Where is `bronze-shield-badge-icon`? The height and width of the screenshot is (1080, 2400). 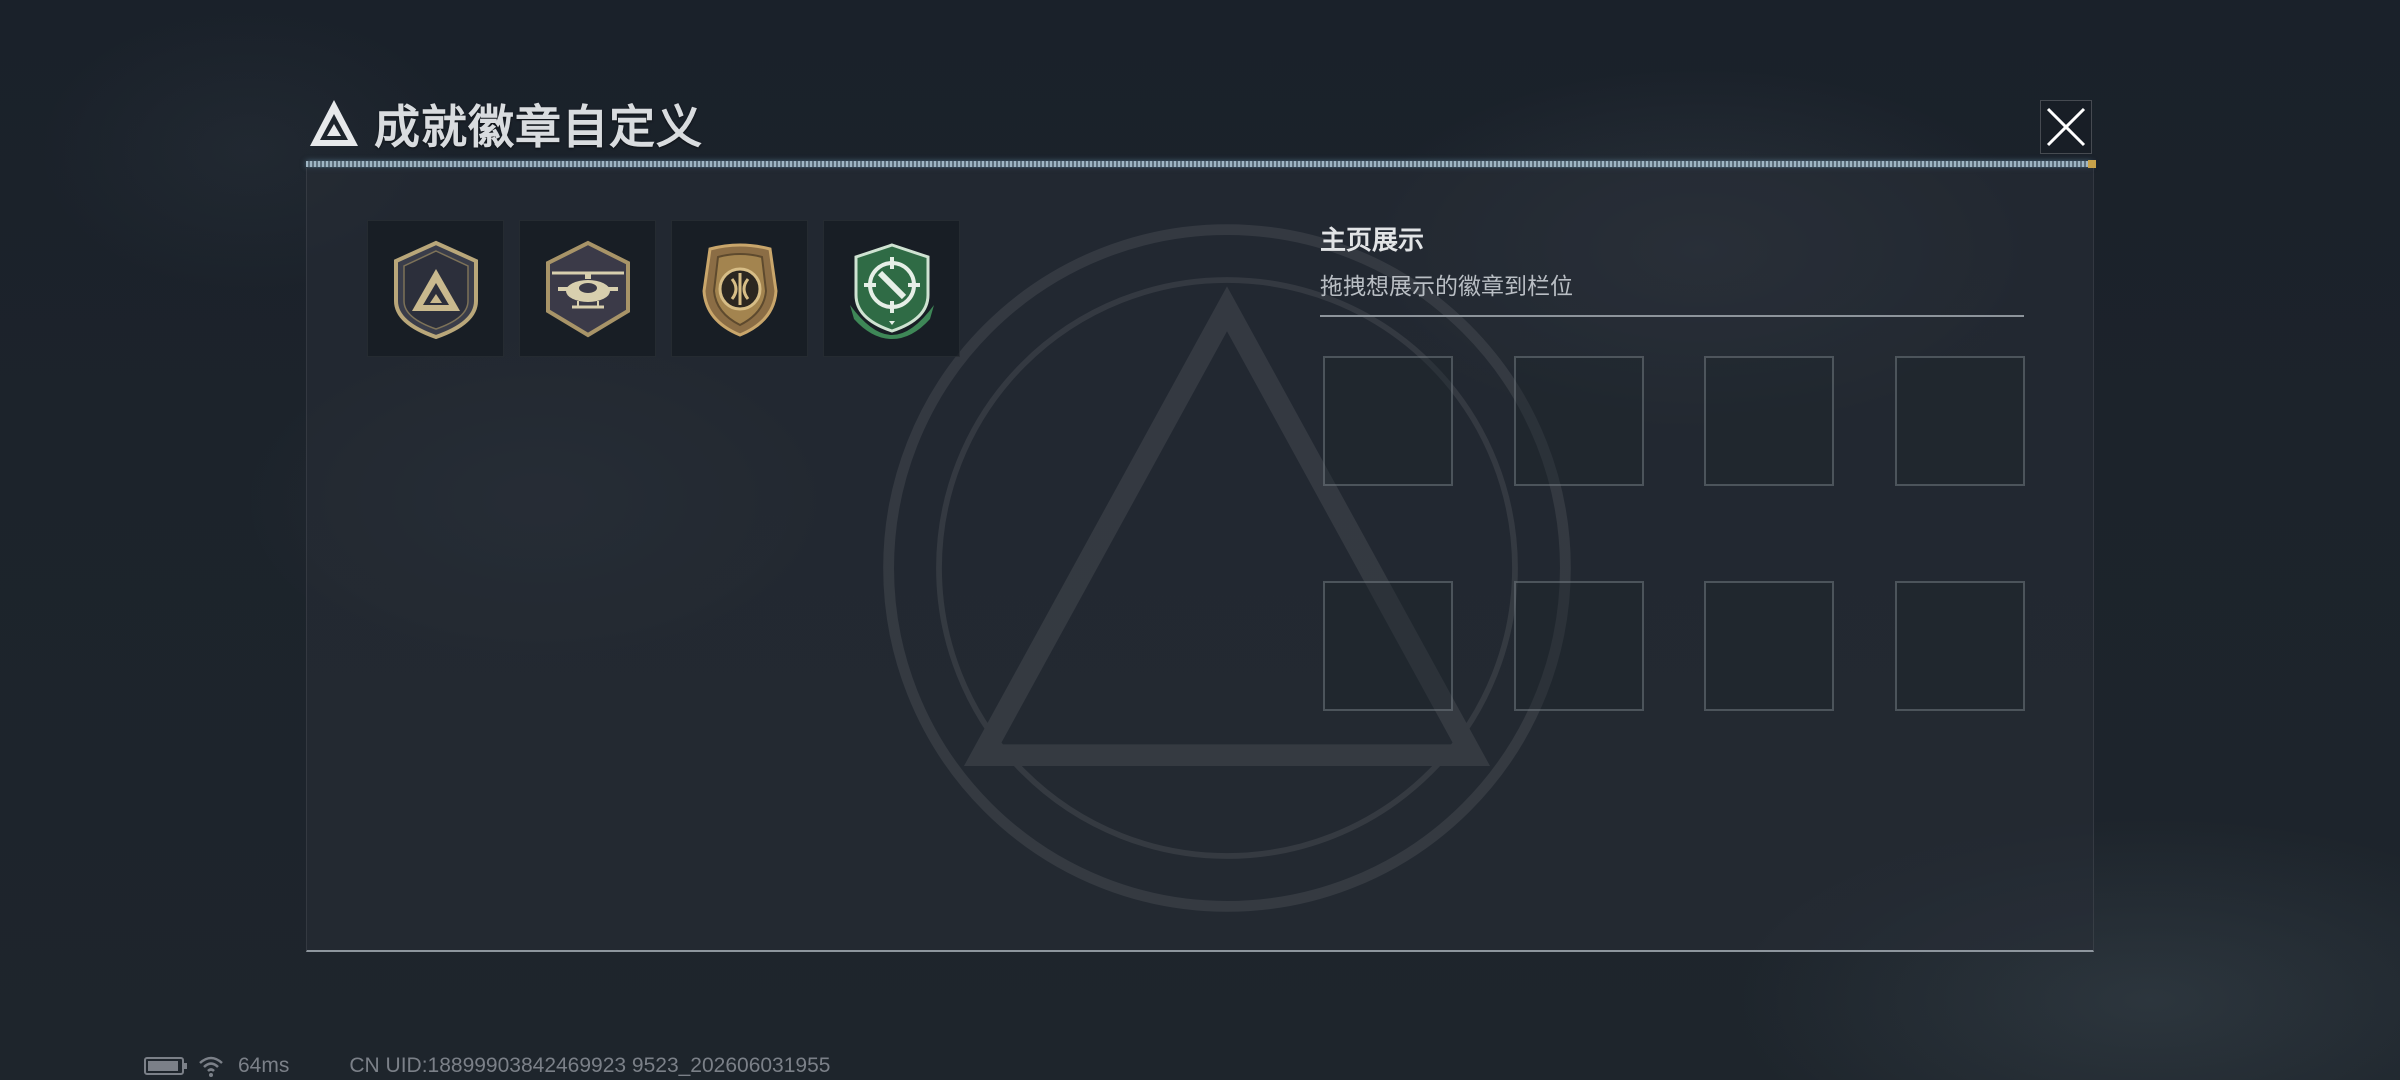 bronze-shield-badge-icon is located at coordinates (739, 290).